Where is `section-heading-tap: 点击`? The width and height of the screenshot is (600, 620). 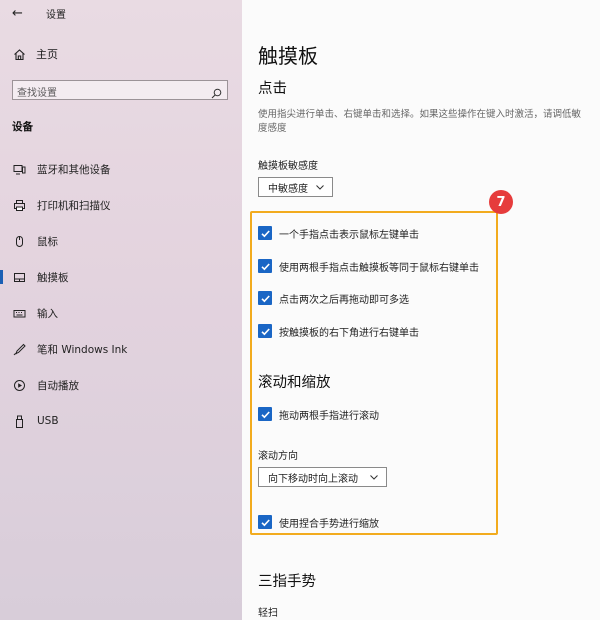 section-heading-tap: 点击 is located at coordinates (272, 89).